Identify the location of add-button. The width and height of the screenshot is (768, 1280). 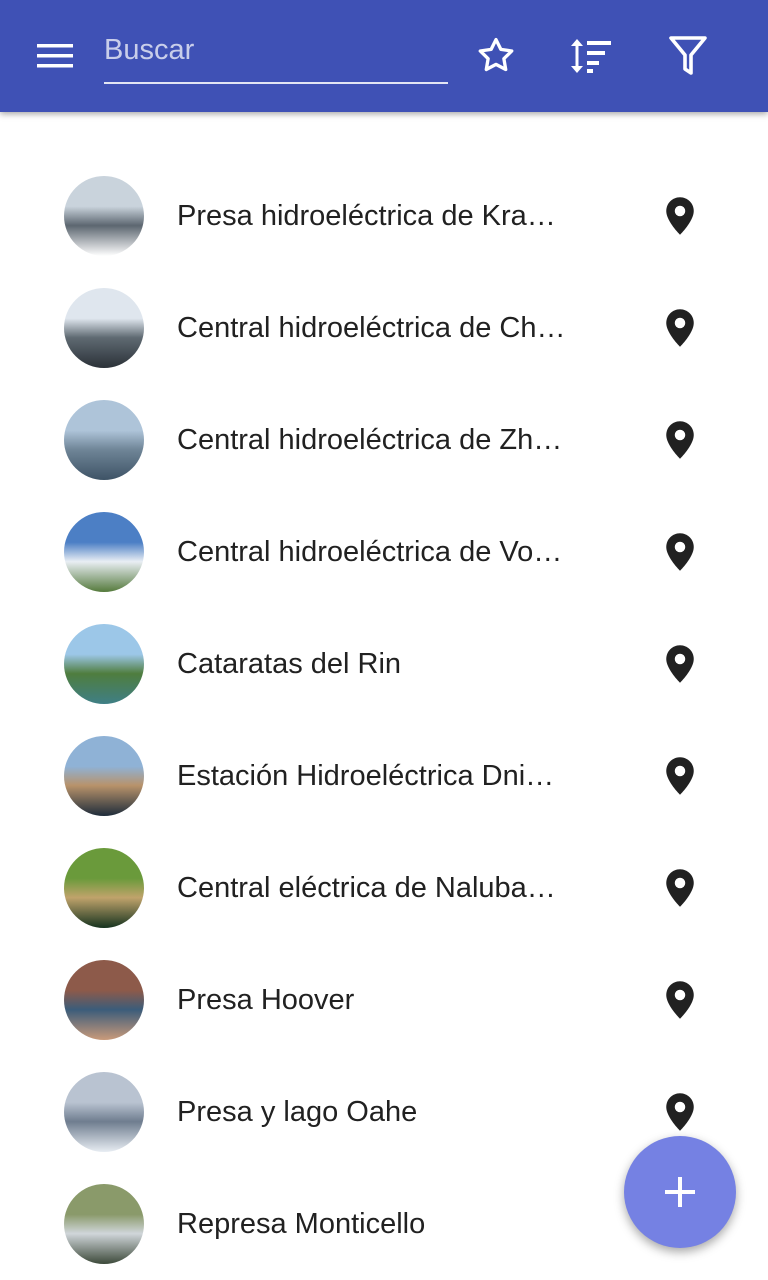
(680, 1192).